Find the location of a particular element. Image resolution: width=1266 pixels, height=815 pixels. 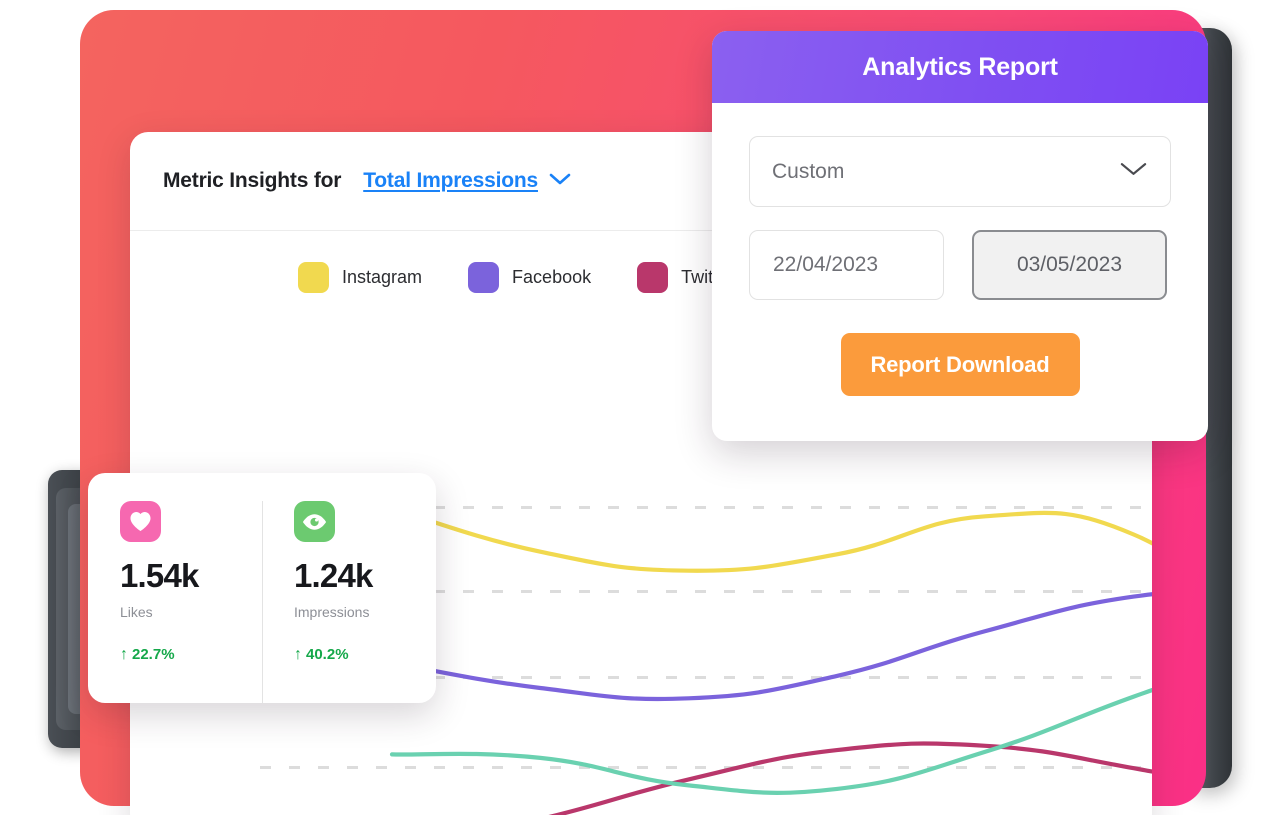

analytics-report-title: Analytics Report is located at coordinates (960, 66).